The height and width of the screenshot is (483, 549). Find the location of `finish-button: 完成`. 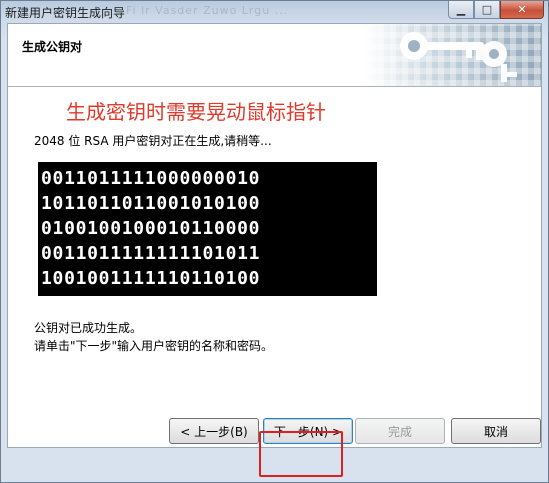

finish-button: 完成 is located at coordinates (400, 431).